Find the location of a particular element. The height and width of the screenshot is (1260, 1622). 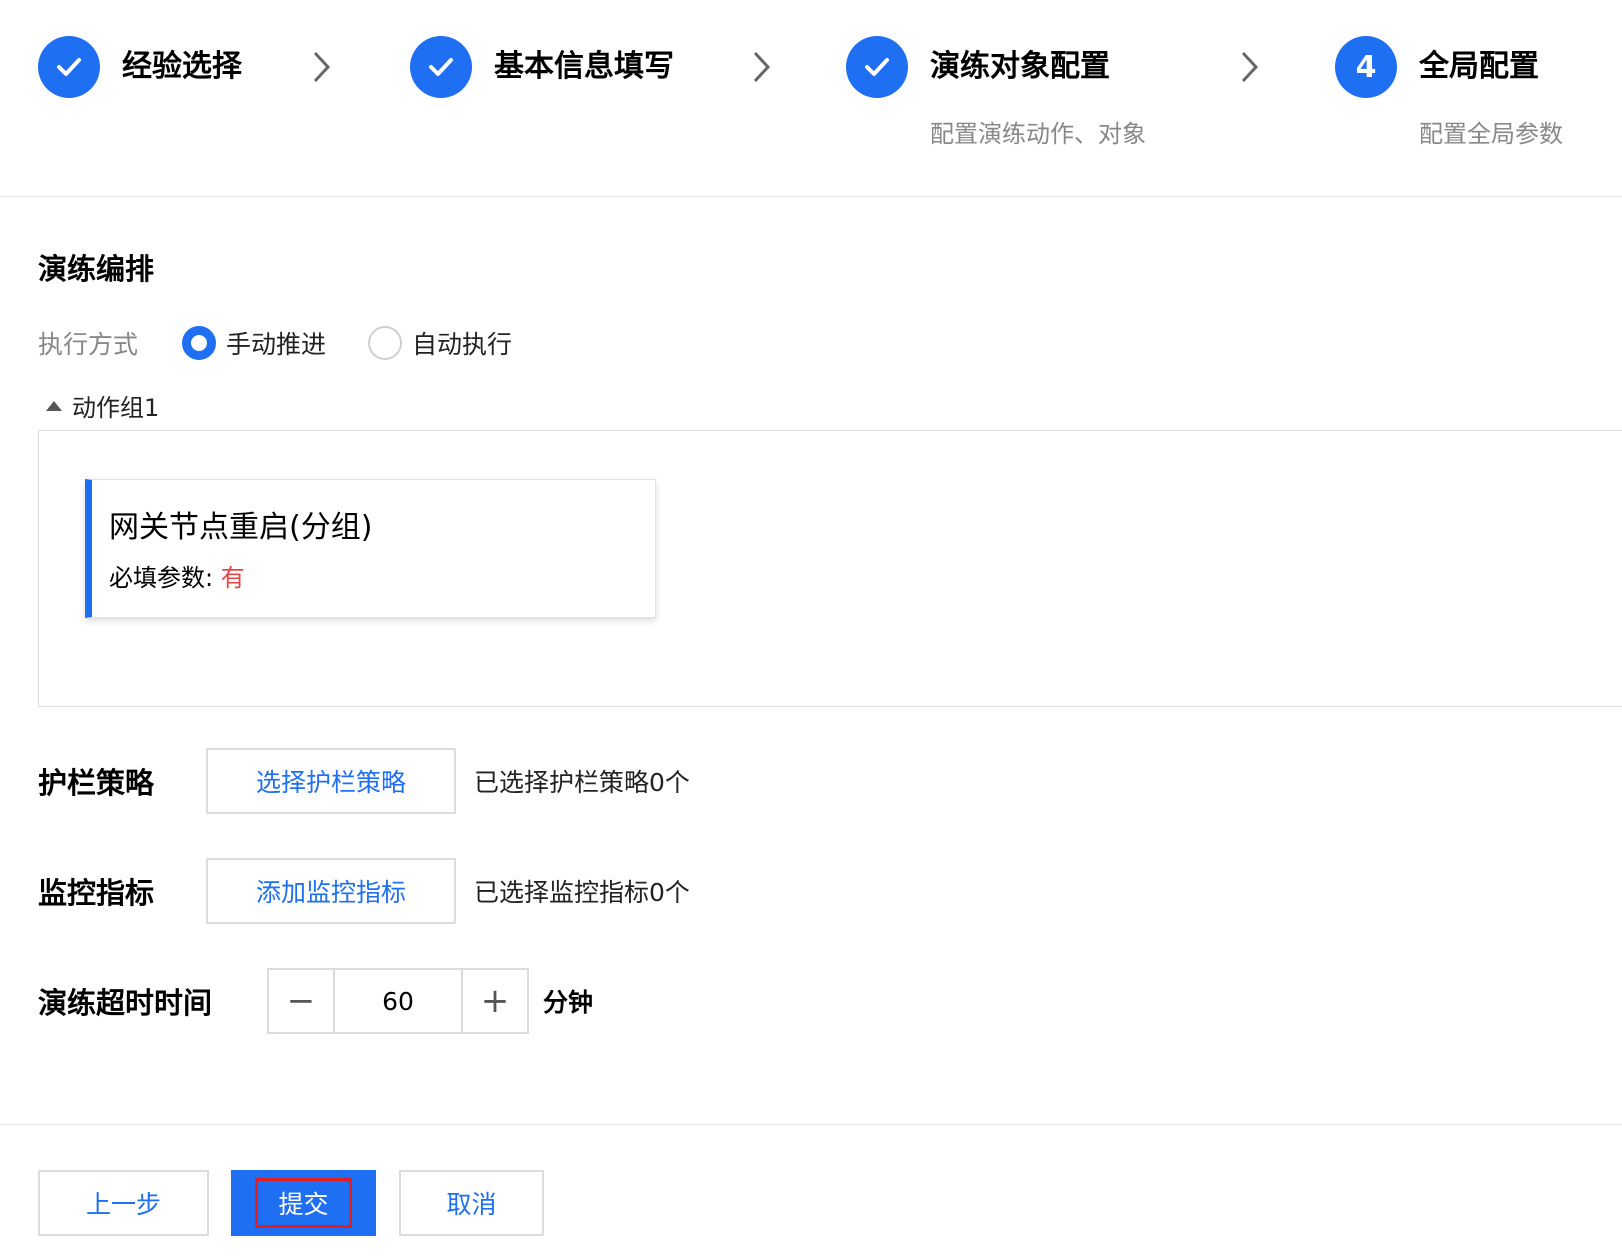

monitor-row: 监控指标 添加监控指标 已选择监控指标0个 is located at coordinates (364, 891).